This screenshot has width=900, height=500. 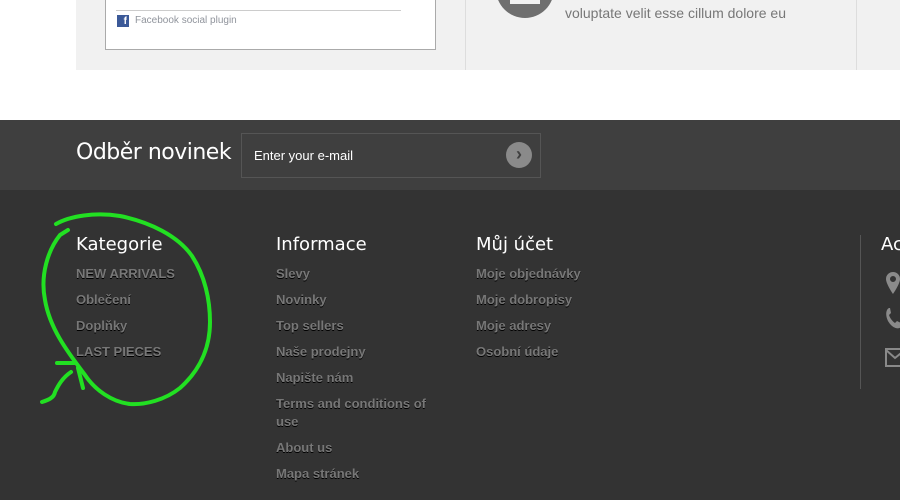 I want to click on footer-column-contact: Ac, so click(x=890, y=249).